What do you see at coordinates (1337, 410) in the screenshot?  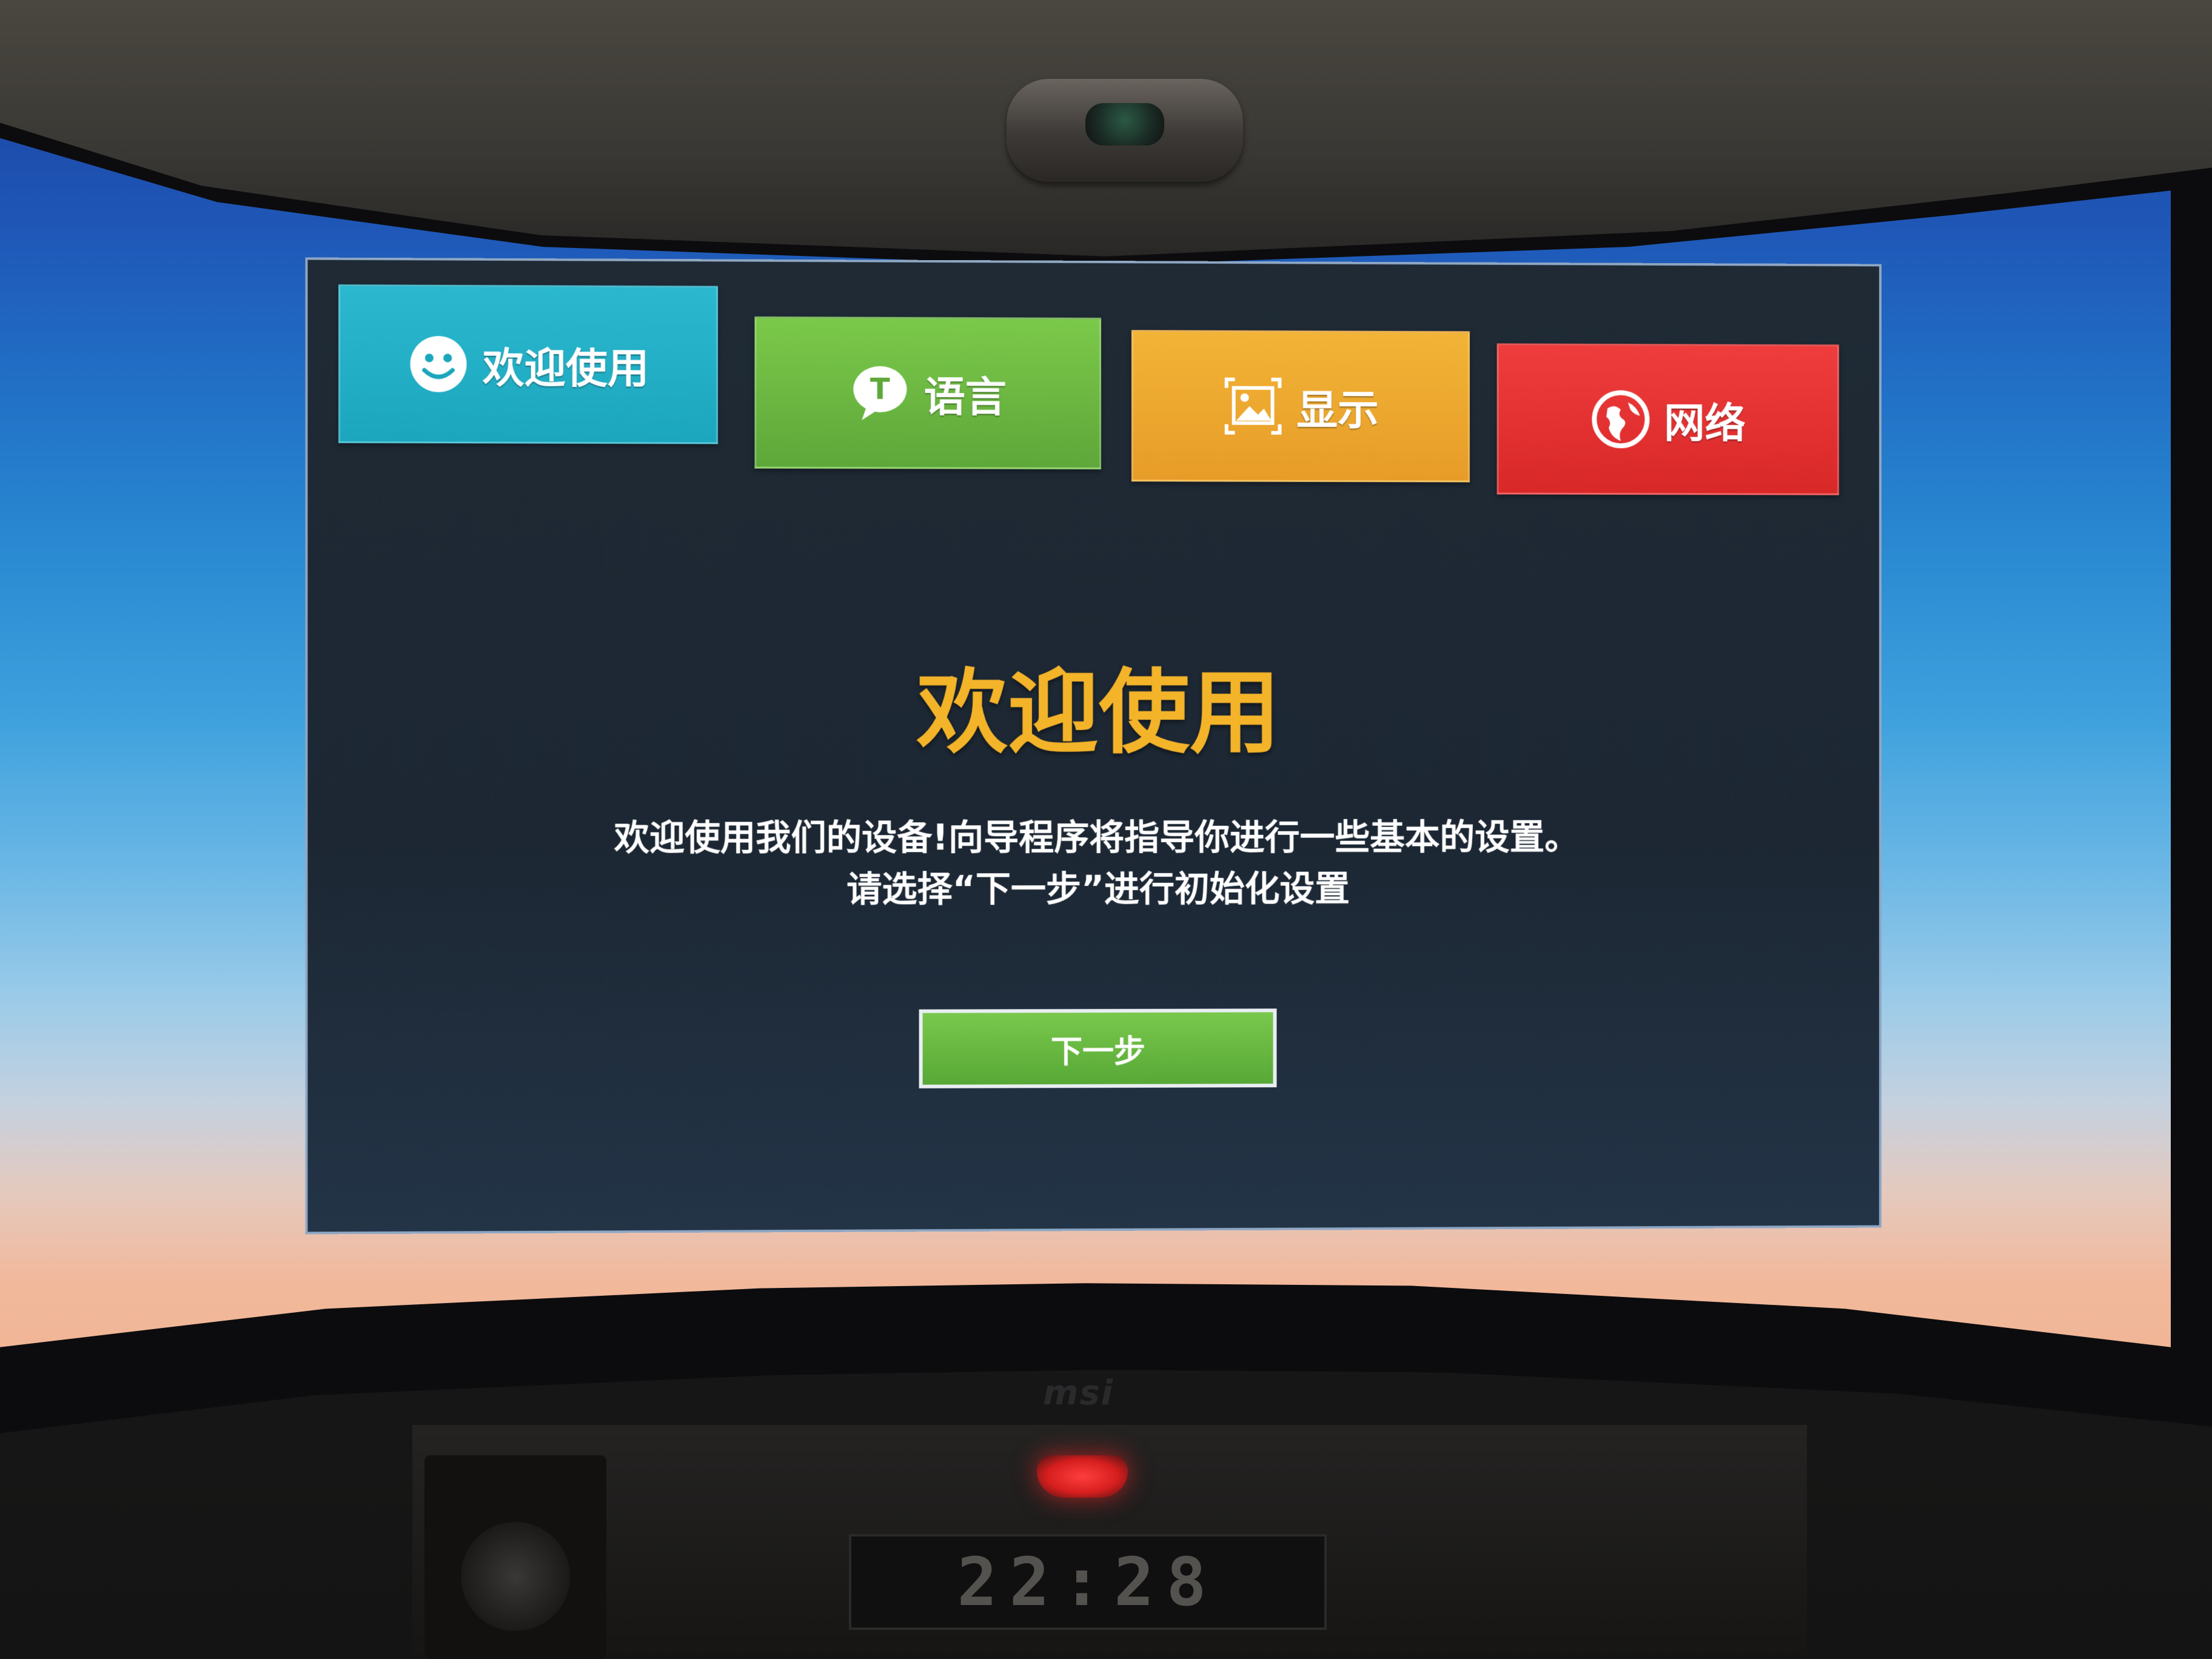 I see `tab-display-label: 显示` at bounding box center [1337, 410].